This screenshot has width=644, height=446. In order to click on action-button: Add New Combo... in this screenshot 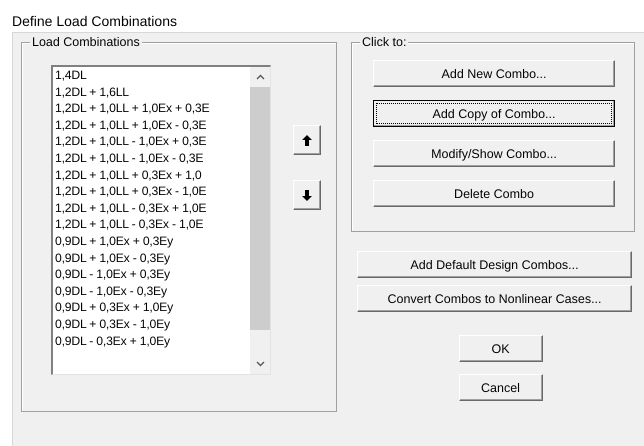, I will do `click(494, 73)`.